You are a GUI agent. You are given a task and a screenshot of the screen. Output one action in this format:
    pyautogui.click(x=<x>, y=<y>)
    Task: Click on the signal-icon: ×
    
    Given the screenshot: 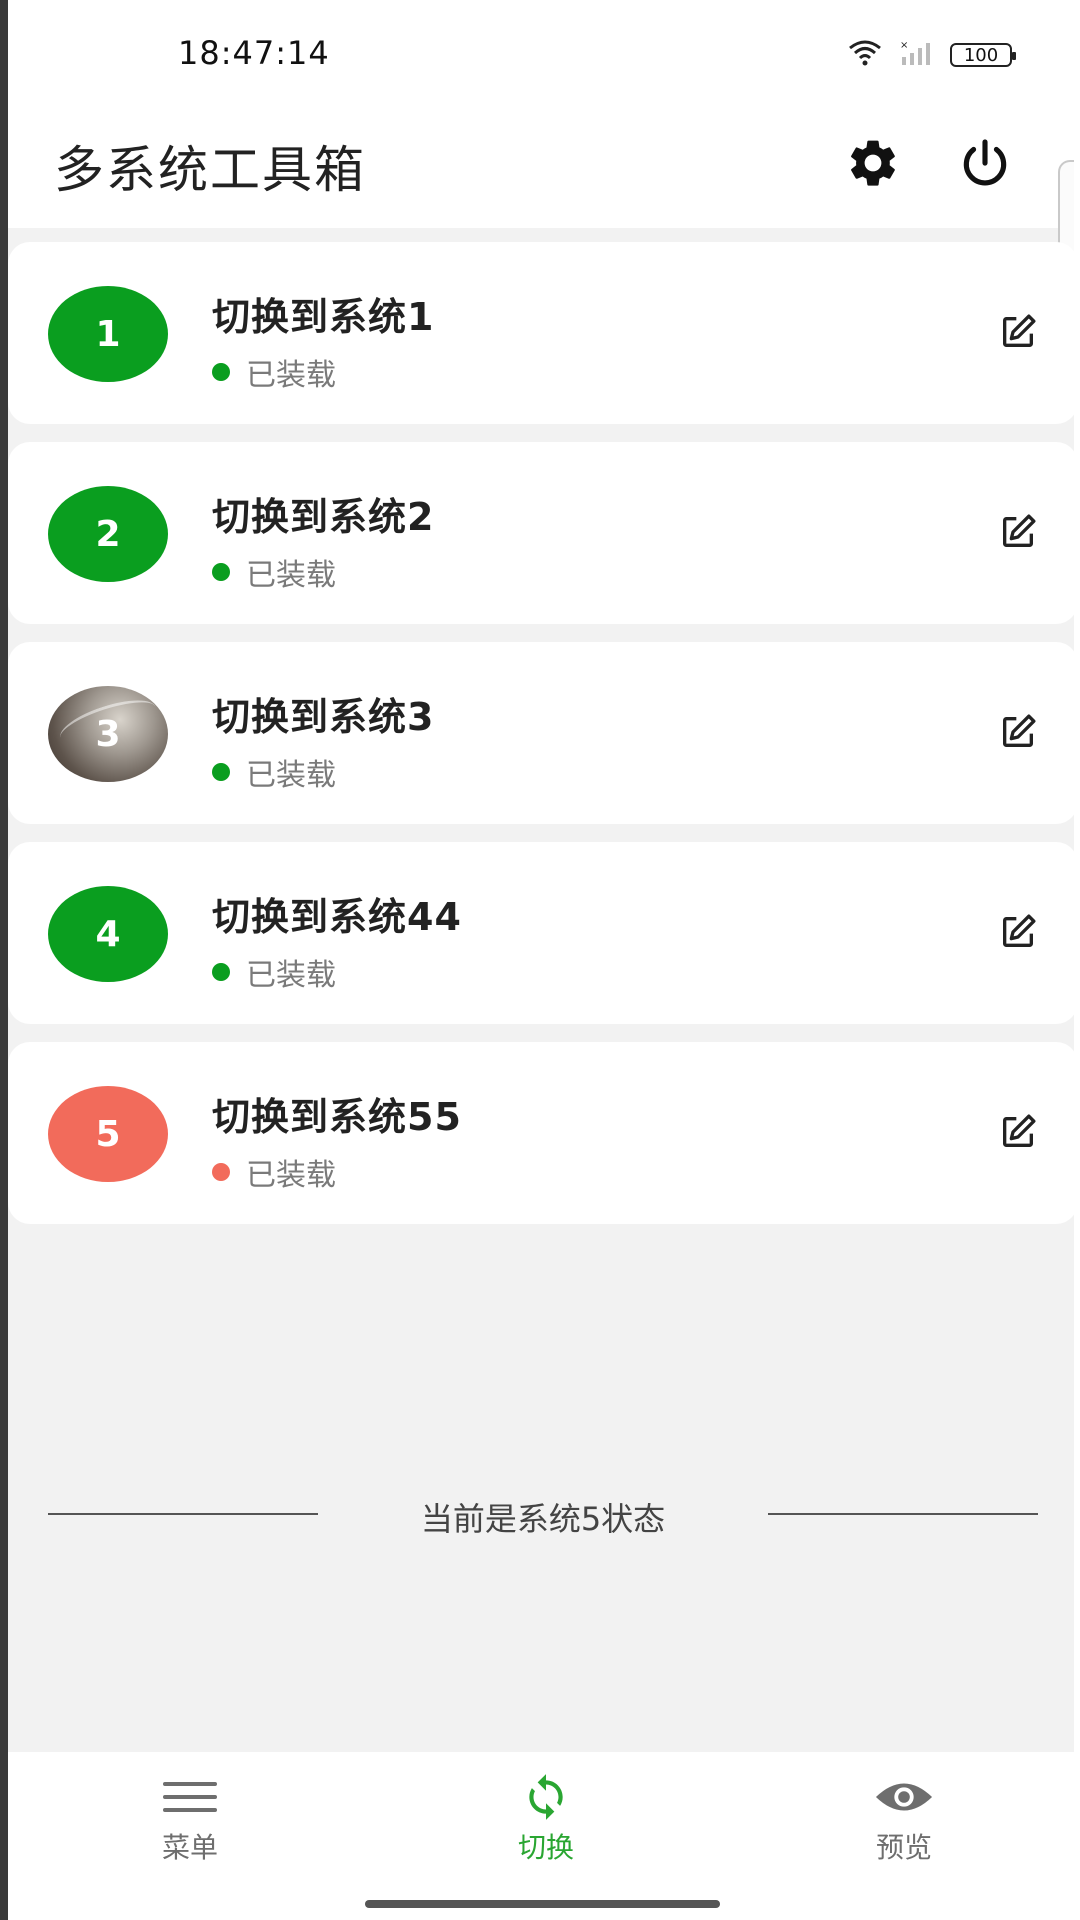 What is the action you would take?
    pyautogui.click(x=916, y=55)
    